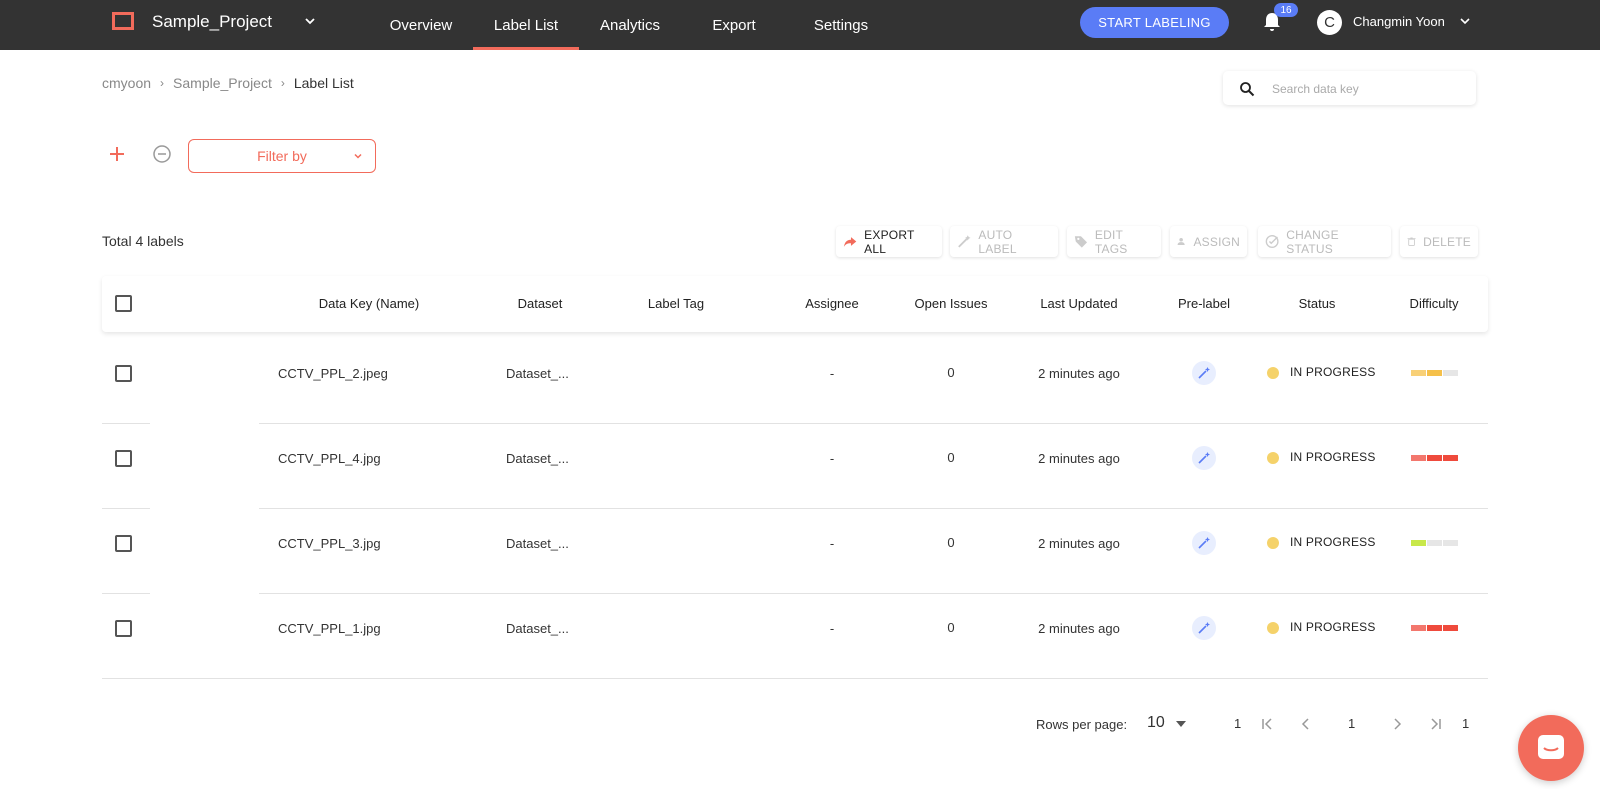  What do you see at coordinates (841, 25) in the screenshot?
I see `nav-settings: Settings` at bounding box center [841, 25].